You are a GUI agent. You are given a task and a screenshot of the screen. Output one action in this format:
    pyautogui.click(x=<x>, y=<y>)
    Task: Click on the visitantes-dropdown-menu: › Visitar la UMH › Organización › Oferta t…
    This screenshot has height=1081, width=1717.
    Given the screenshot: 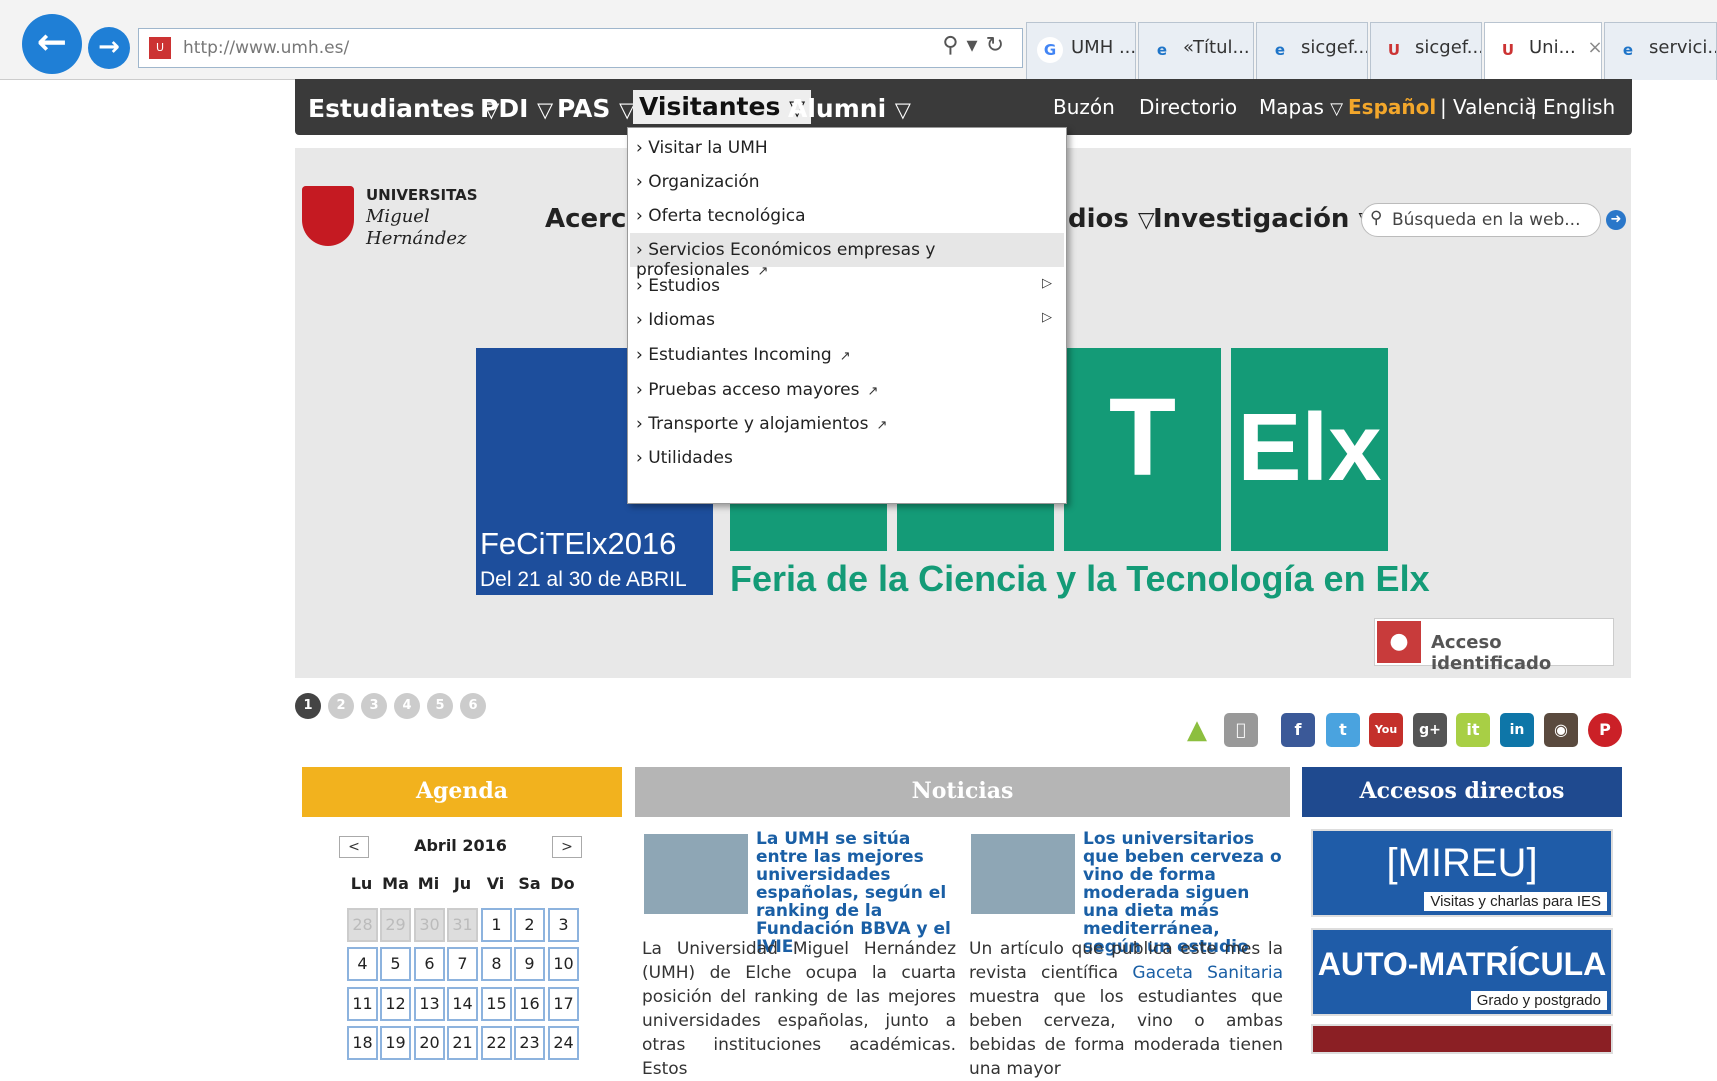 What is the action you would take?
    pyautogui.click(x=847, y=315)
    